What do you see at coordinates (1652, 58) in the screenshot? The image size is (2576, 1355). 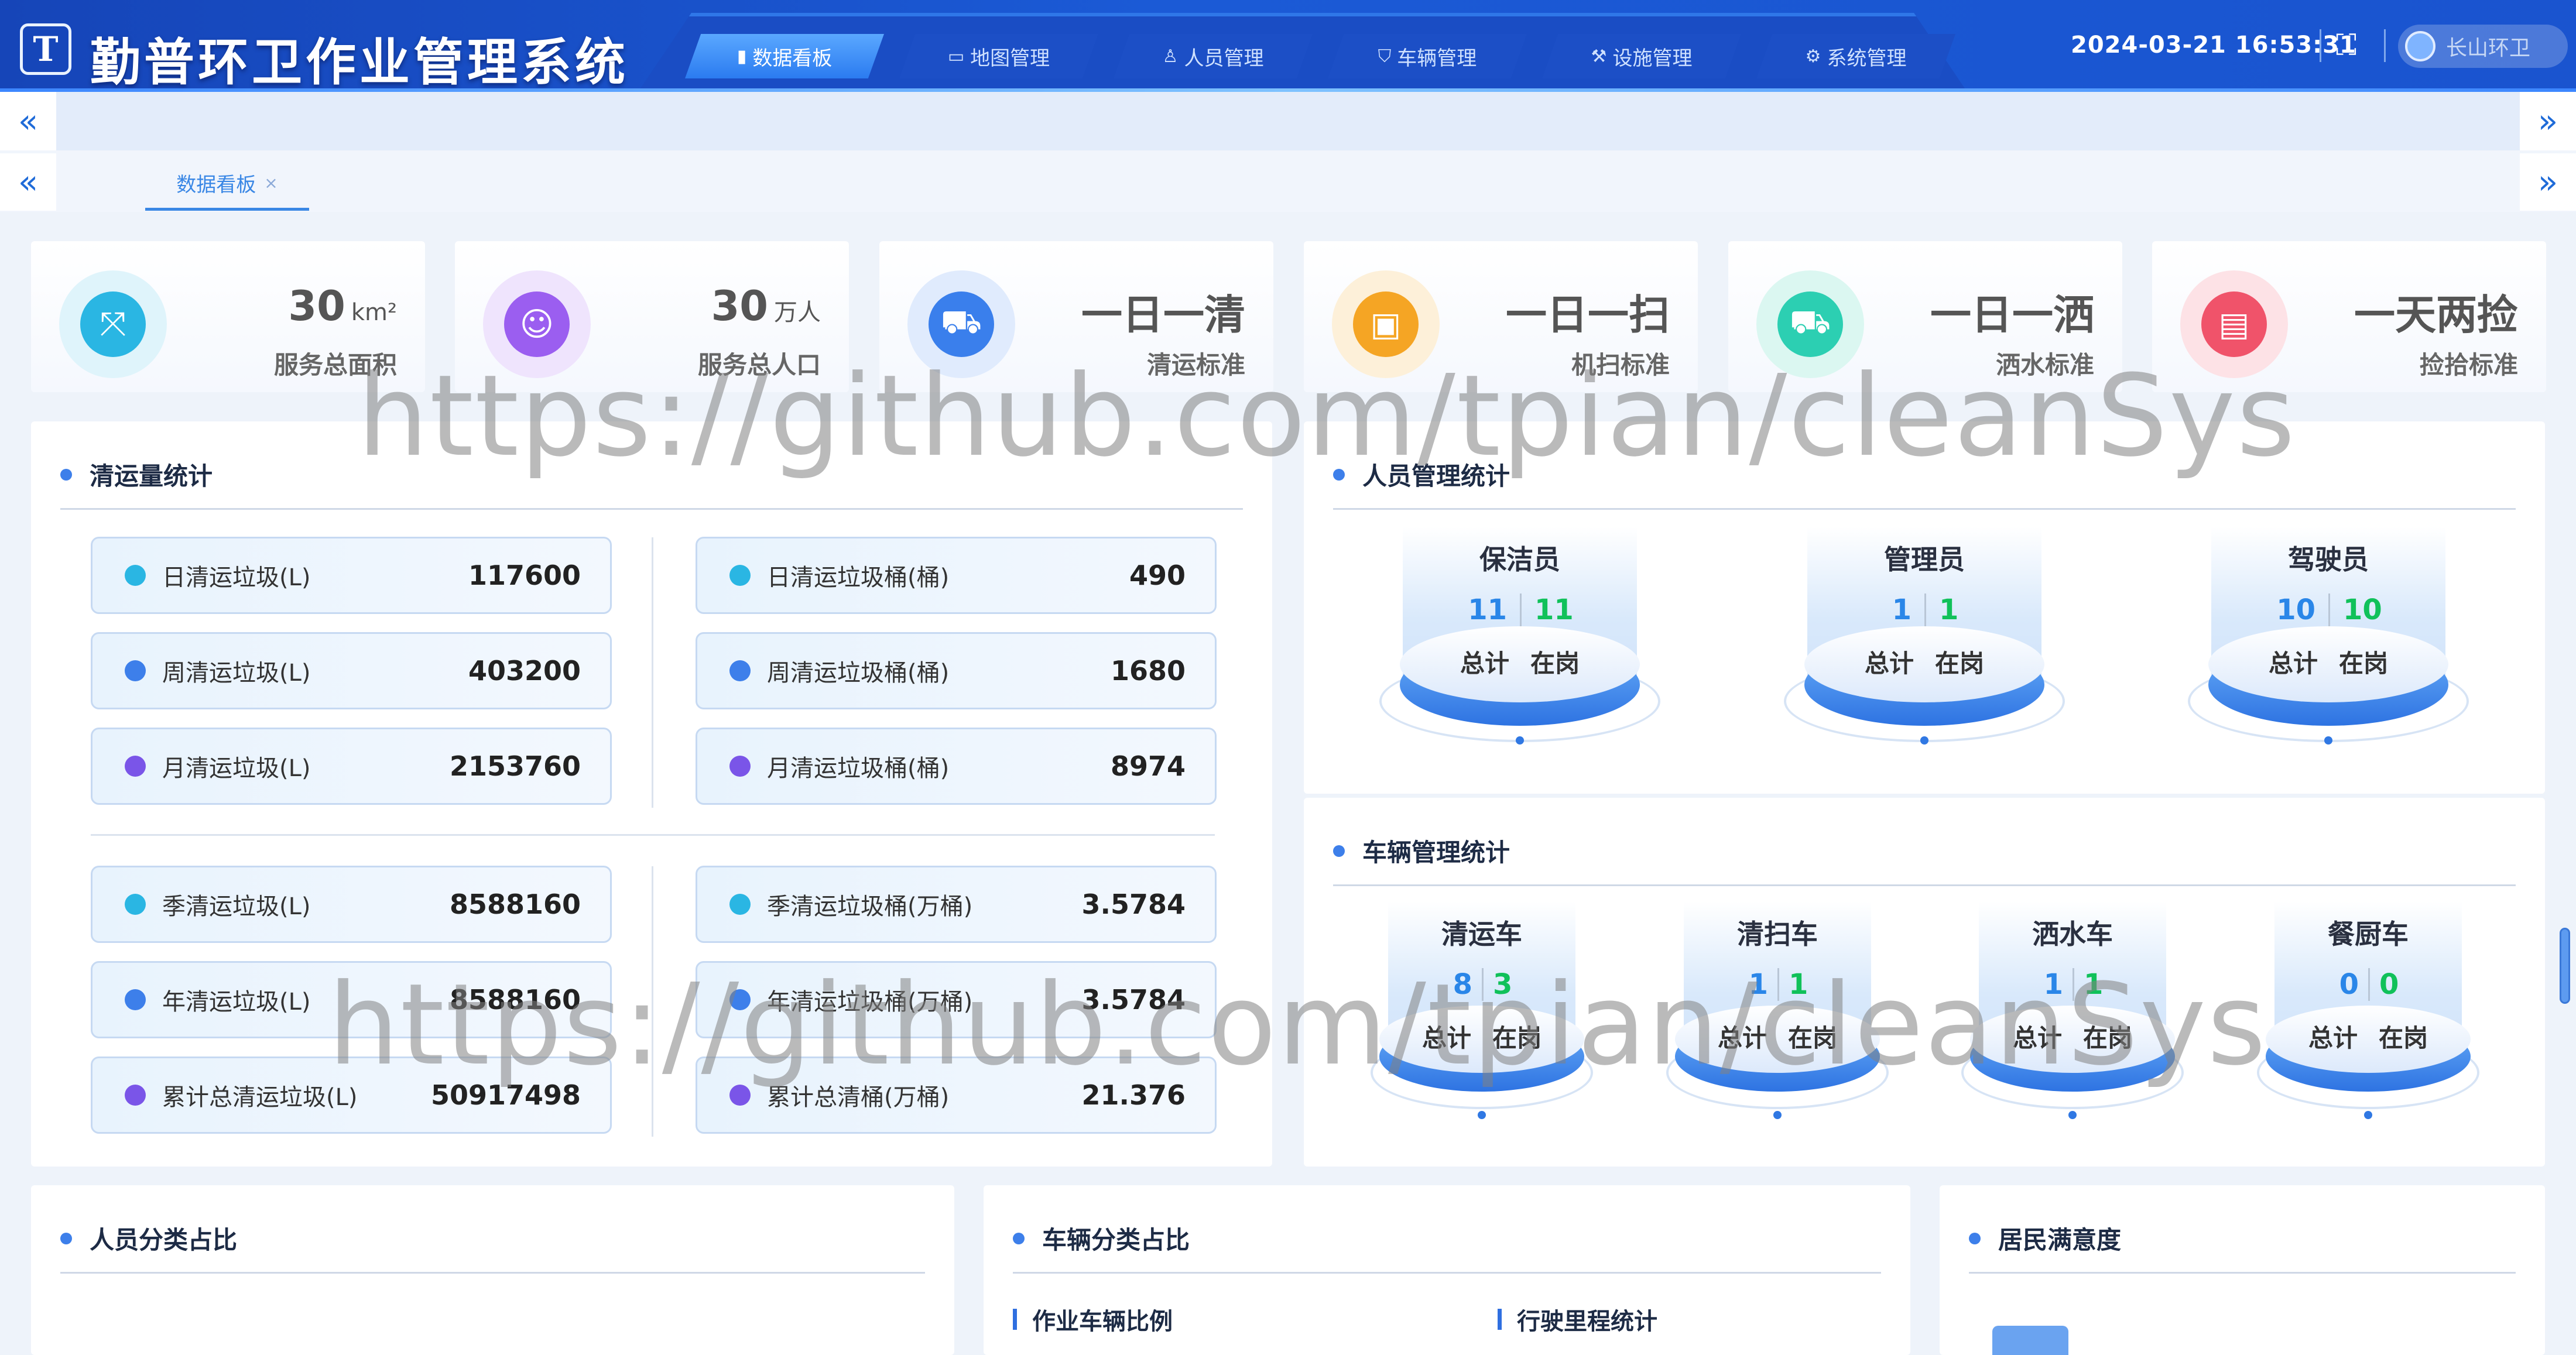 I see `nav-item-label: 设施管理` at bounding box center [1652, 58].